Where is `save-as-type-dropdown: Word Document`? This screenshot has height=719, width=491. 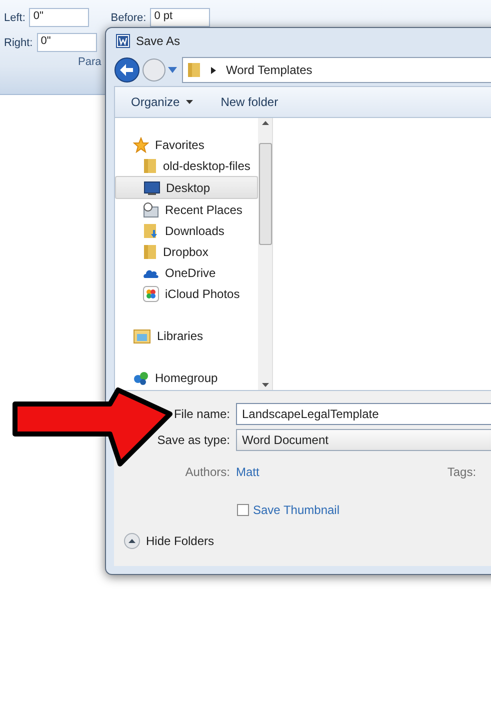 save-as-type-dropdown: Word Document is located at coordinates (363, 440).